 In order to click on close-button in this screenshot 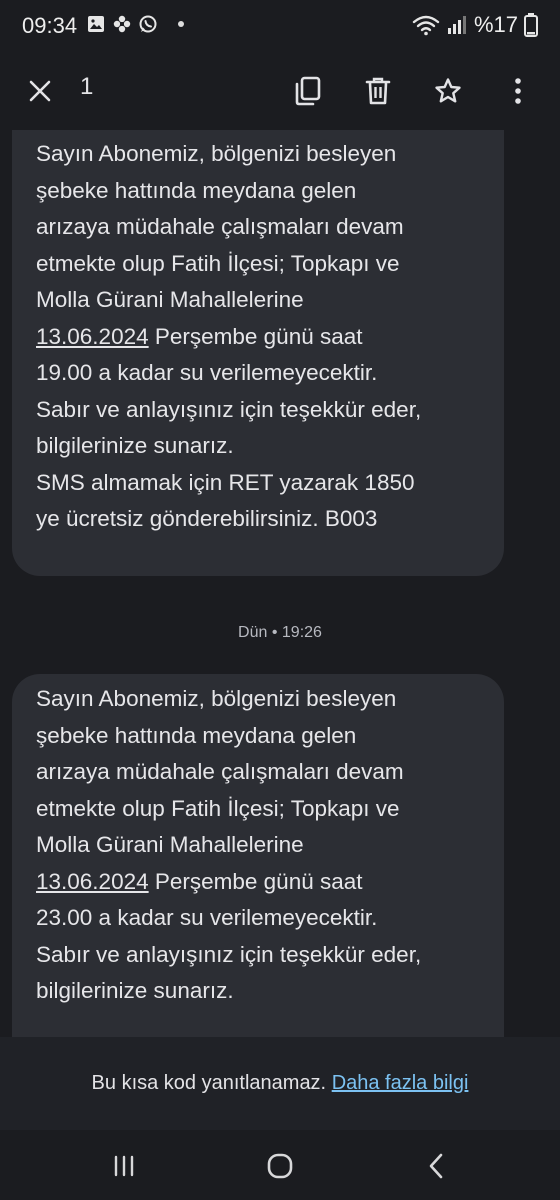, I will do `click(40, 91)`.